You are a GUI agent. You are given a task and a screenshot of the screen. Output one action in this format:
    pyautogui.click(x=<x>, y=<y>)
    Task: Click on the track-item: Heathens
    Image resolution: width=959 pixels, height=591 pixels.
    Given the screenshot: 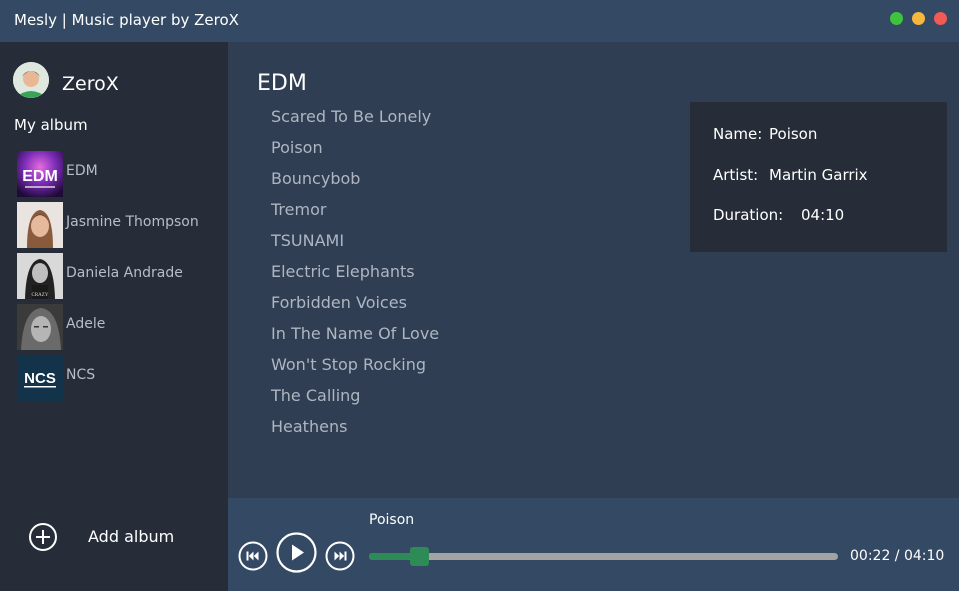 What is the action you would take?
    pyautogui.click(x=461, y=431)
    